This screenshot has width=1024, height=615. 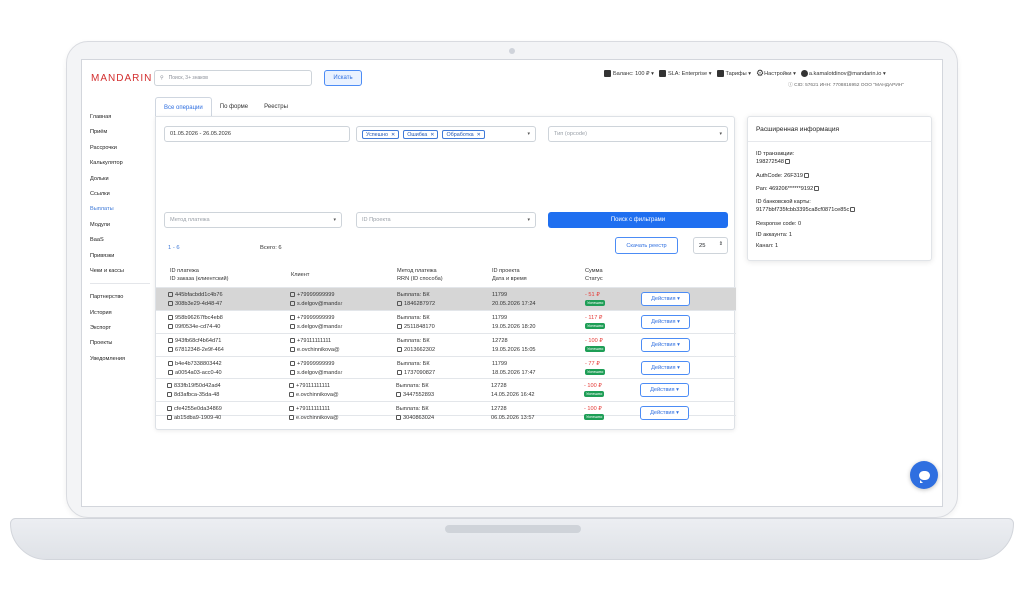 What do you see at coordinates (121, 297) in the screenshot?
I see `sidebar-item-partnership: Партнерство` at bounding box center [121, 297].